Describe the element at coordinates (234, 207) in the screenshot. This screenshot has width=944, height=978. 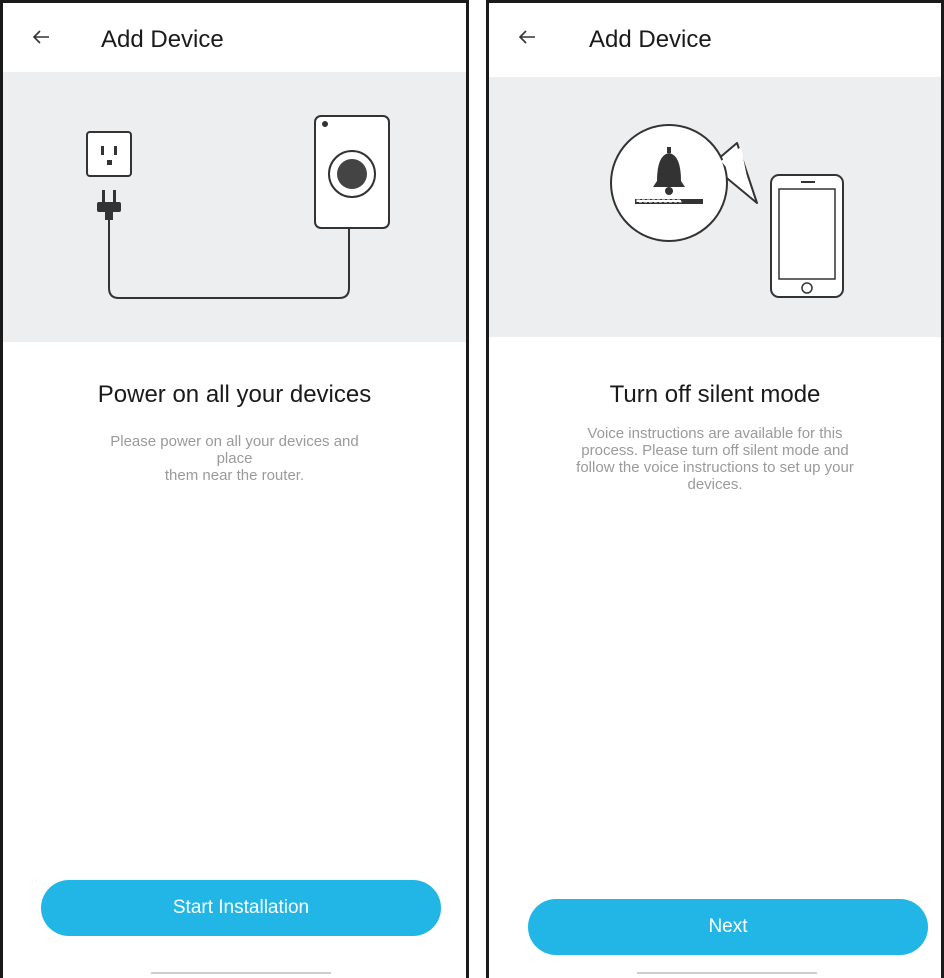
I see `power-illustration` at that location.